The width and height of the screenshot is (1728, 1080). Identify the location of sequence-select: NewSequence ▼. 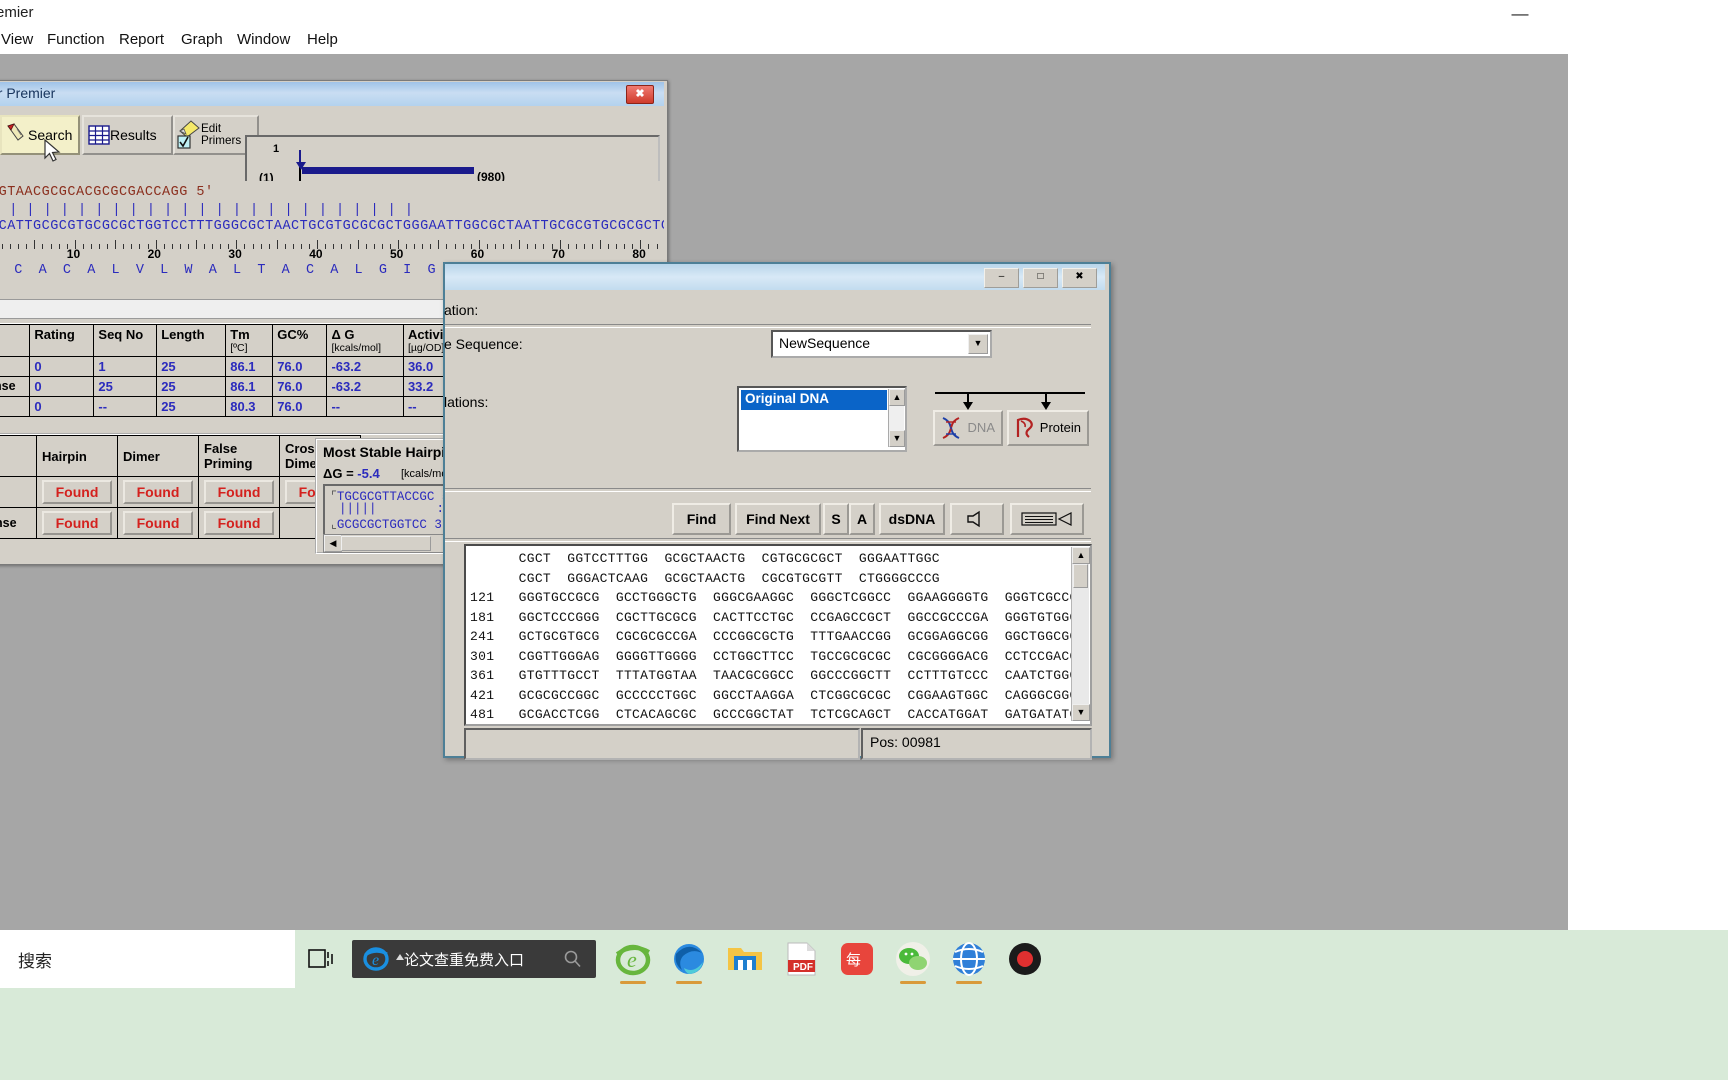
(881, 344).